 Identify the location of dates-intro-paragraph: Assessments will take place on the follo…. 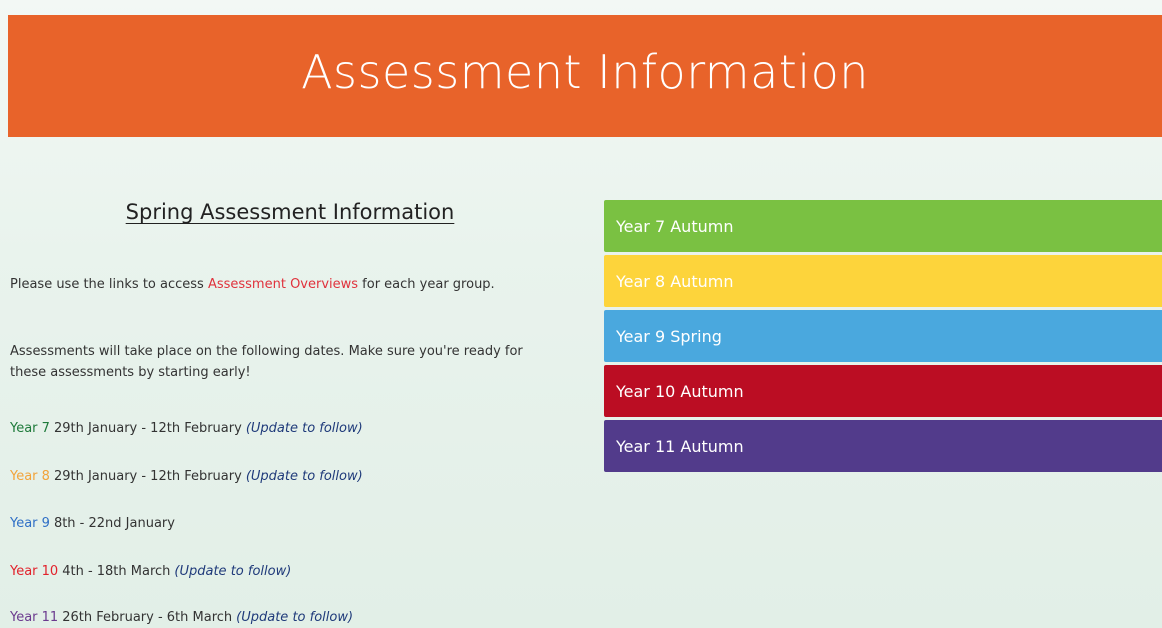
(266, 362).